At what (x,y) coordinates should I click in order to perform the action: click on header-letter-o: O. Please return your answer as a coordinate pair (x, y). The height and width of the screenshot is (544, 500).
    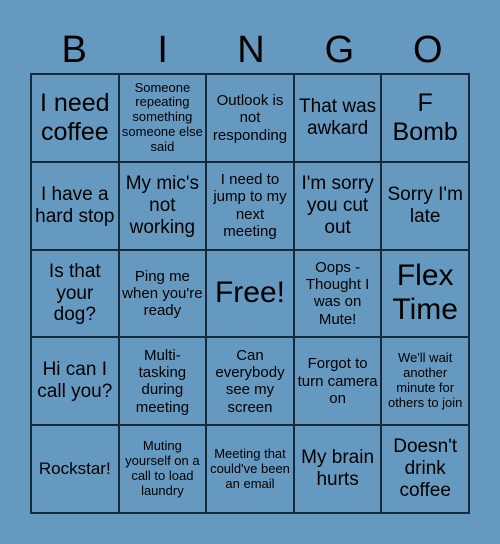
    Looking at the image, I should click on (428, 50).